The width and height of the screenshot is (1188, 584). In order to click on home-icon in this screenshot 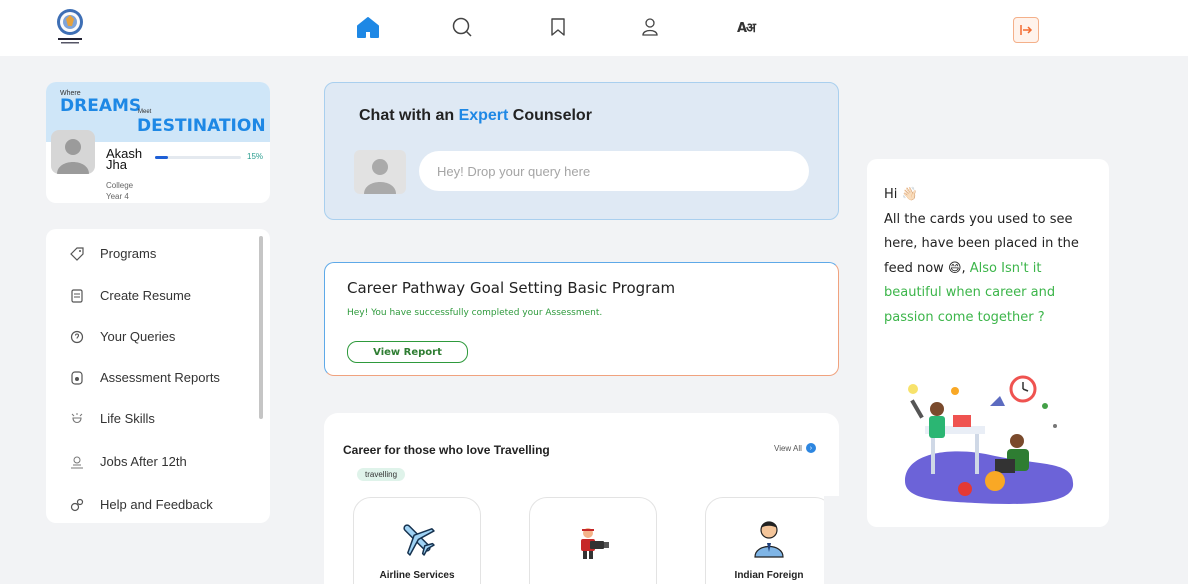, I will do `click(368, 27)`.